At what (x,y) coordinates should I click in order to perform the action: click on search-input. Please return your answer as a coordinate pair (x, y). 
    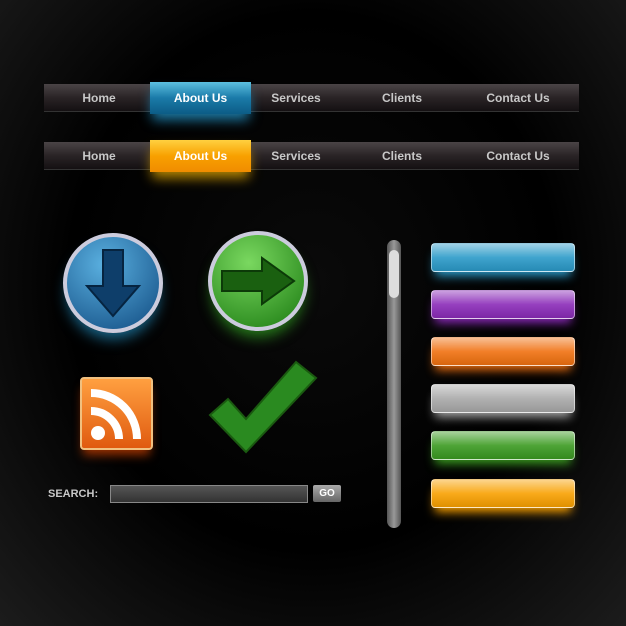
    Looking at the image, I should click on (209, 494).